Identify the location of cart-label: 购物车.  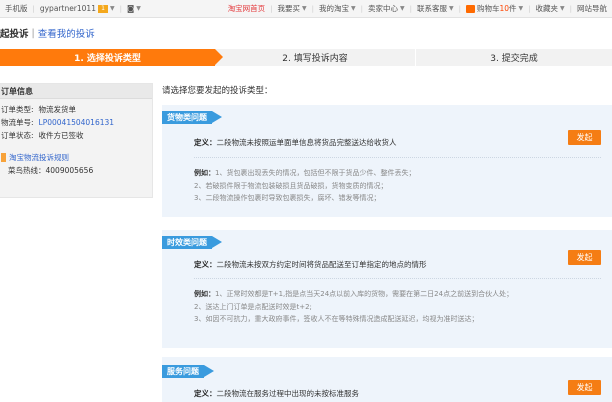
(488, 8).